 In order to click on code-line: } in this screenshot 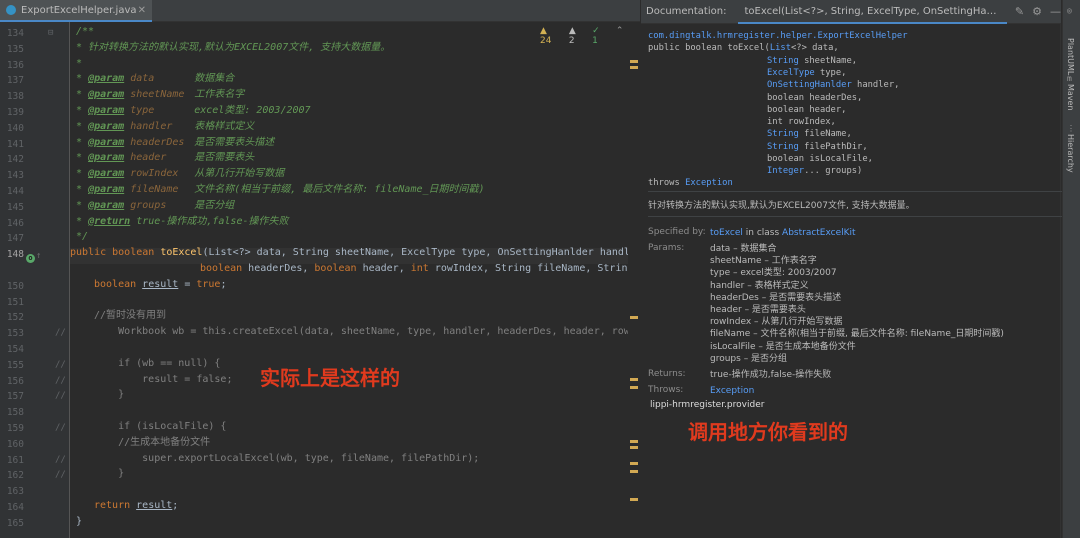, I will do `click(79, 522)`.